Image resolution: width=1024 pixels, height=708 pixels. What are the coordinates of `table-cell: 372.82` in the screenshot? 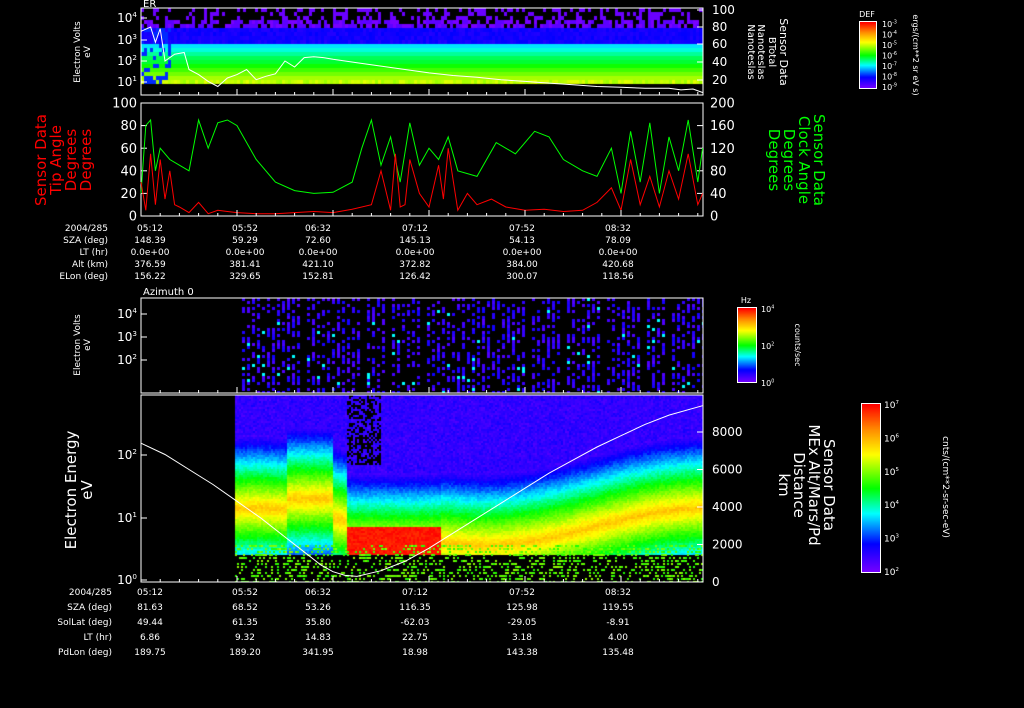 It's located at (415, 265).